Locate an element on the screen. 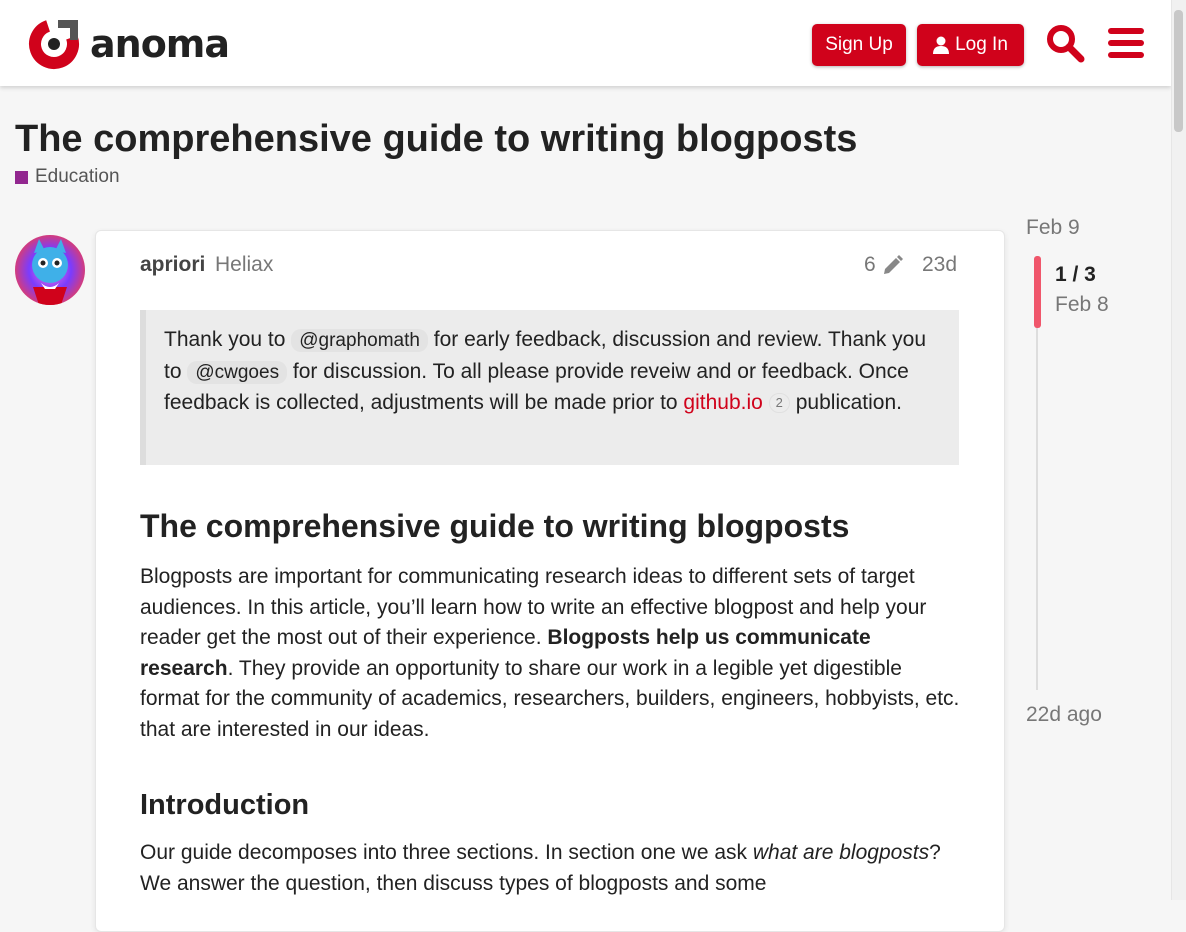 Image resolution: width=1186 pixels, height=932 pixels. post-subheading-introduction: Introduction is located at coordinates (225, 805).